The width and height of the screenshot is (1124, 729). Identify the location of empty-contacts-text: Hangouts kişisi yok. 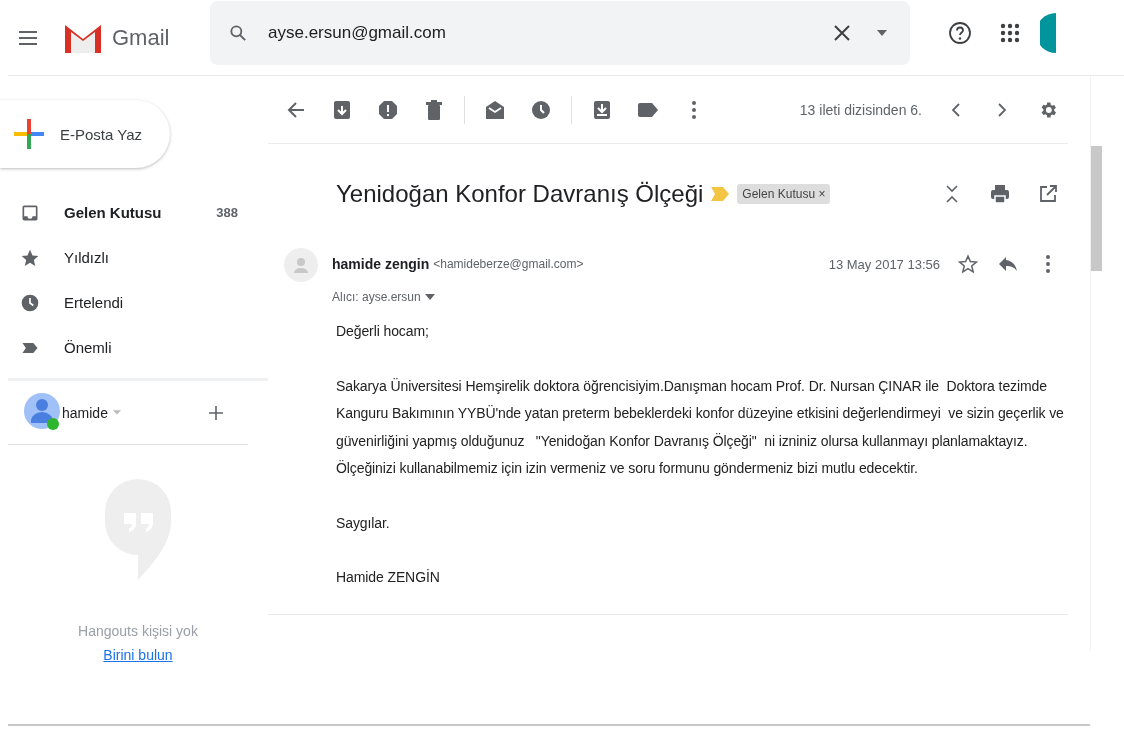
(138, 631).